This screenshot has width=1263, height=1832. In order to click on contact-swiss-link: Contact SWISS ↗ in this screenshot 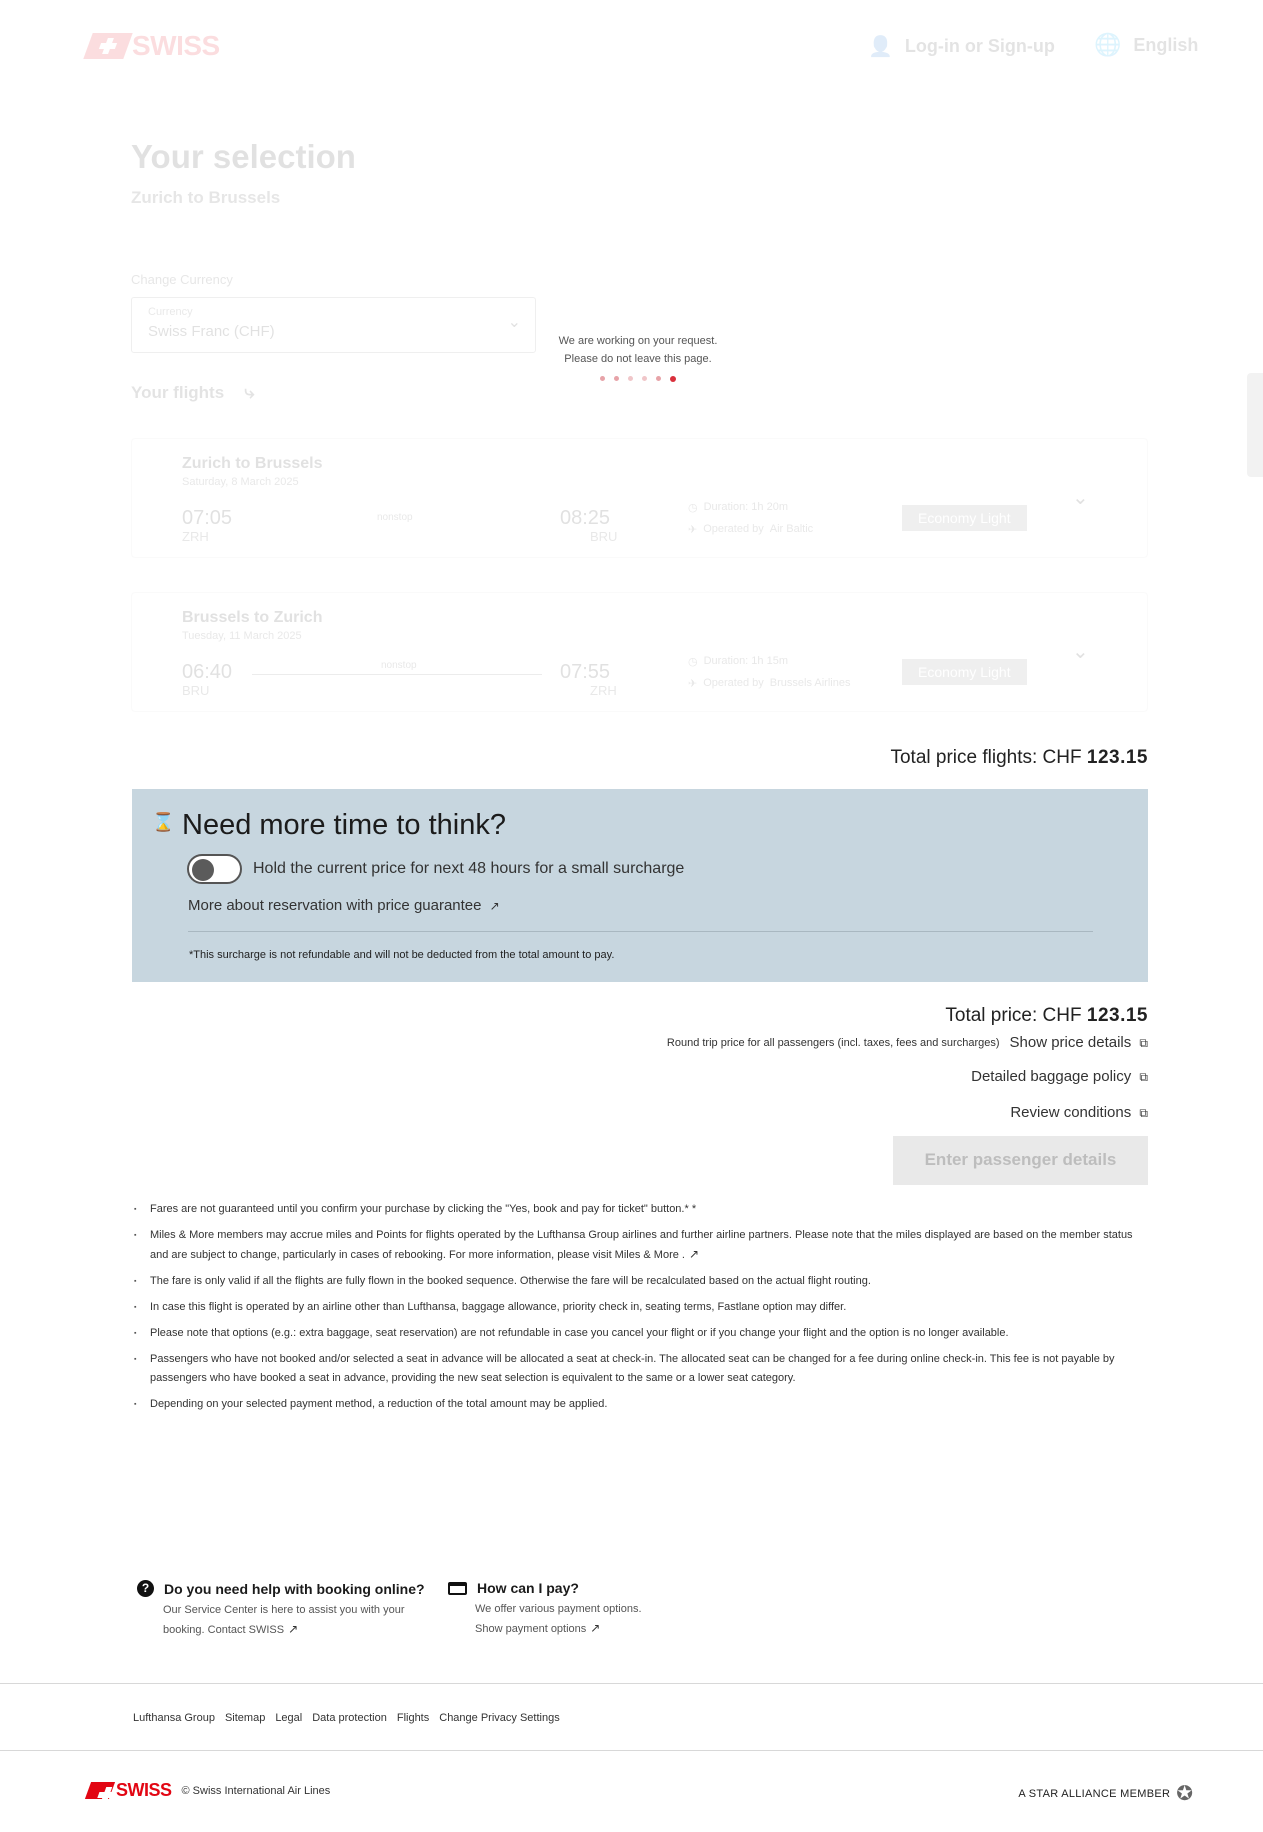, I will do `click(252, 1629)`.